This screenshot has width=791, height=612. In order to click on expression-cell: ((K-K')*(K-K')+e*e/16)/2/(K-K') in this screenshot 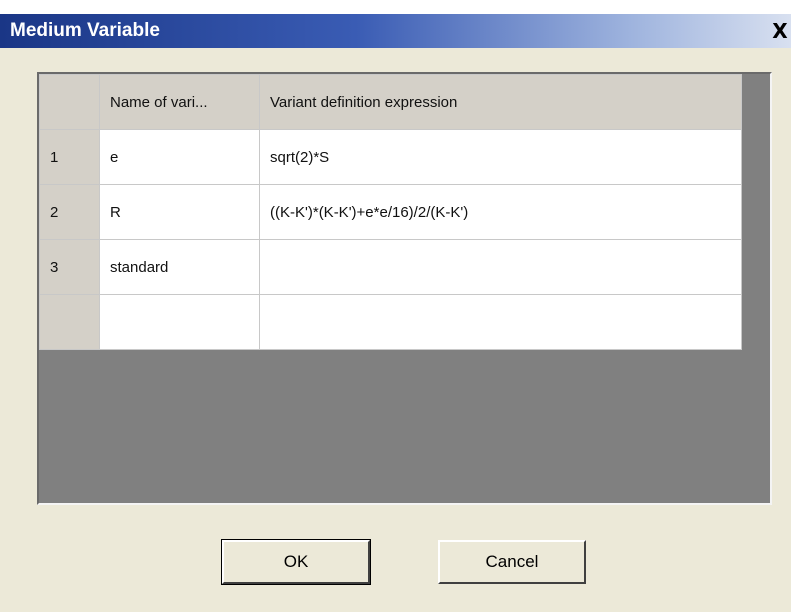, I will do `click(500, 212)`.